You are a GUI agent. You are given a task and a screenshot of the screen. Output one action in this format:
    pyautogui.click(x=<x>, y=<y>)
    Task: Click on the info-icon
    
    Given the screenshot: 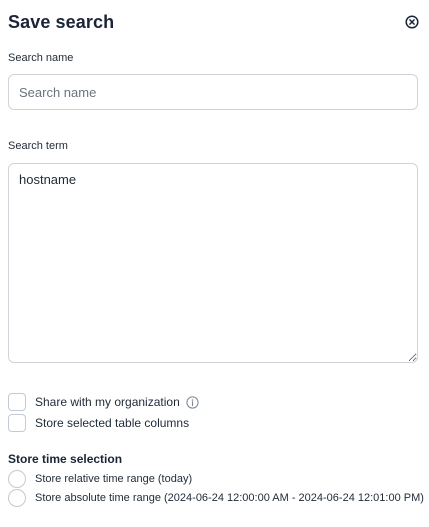 What is the action you would take?
    pyautogui.click(x=192, y=402)
    